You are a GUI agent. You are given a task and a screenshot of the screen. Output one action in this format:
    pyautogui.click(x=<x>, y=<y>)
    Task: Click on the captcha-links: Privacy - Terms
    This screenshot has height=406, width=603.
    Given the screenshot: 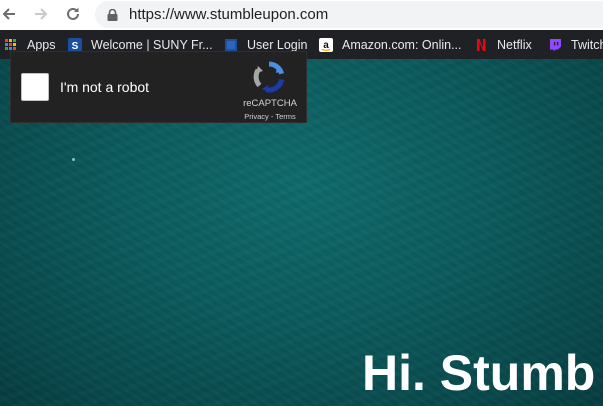 What is the action you would take?
    pyautogui.click(x=270, y=116)
    